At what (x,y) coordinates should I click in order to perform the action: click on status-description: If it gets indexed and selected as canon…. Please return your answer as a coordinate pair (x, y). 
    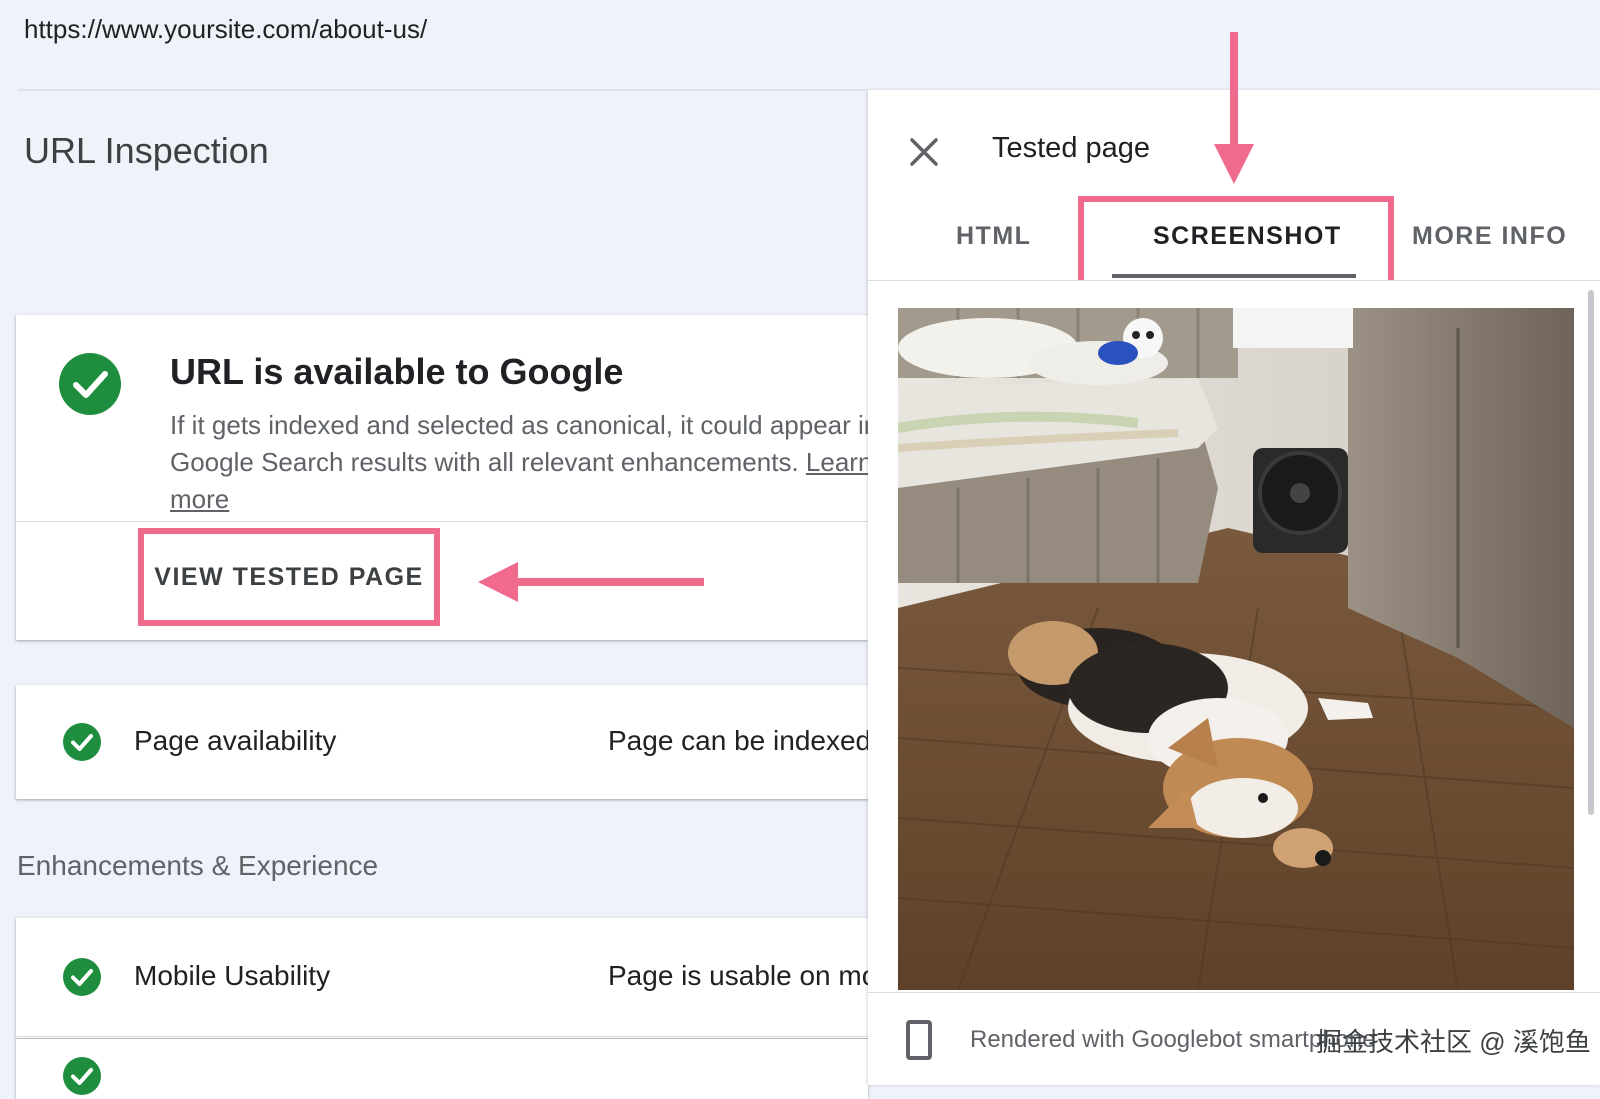
    Looking at the image, I should click on (519, 462).